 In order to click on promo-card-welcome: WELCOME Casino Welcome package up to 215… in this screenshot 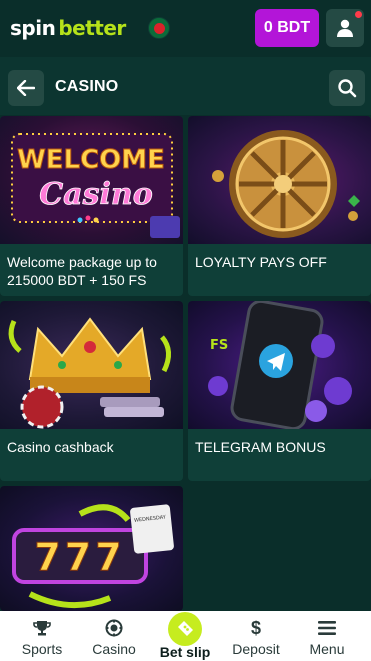, I will do `click(91, 206)`.